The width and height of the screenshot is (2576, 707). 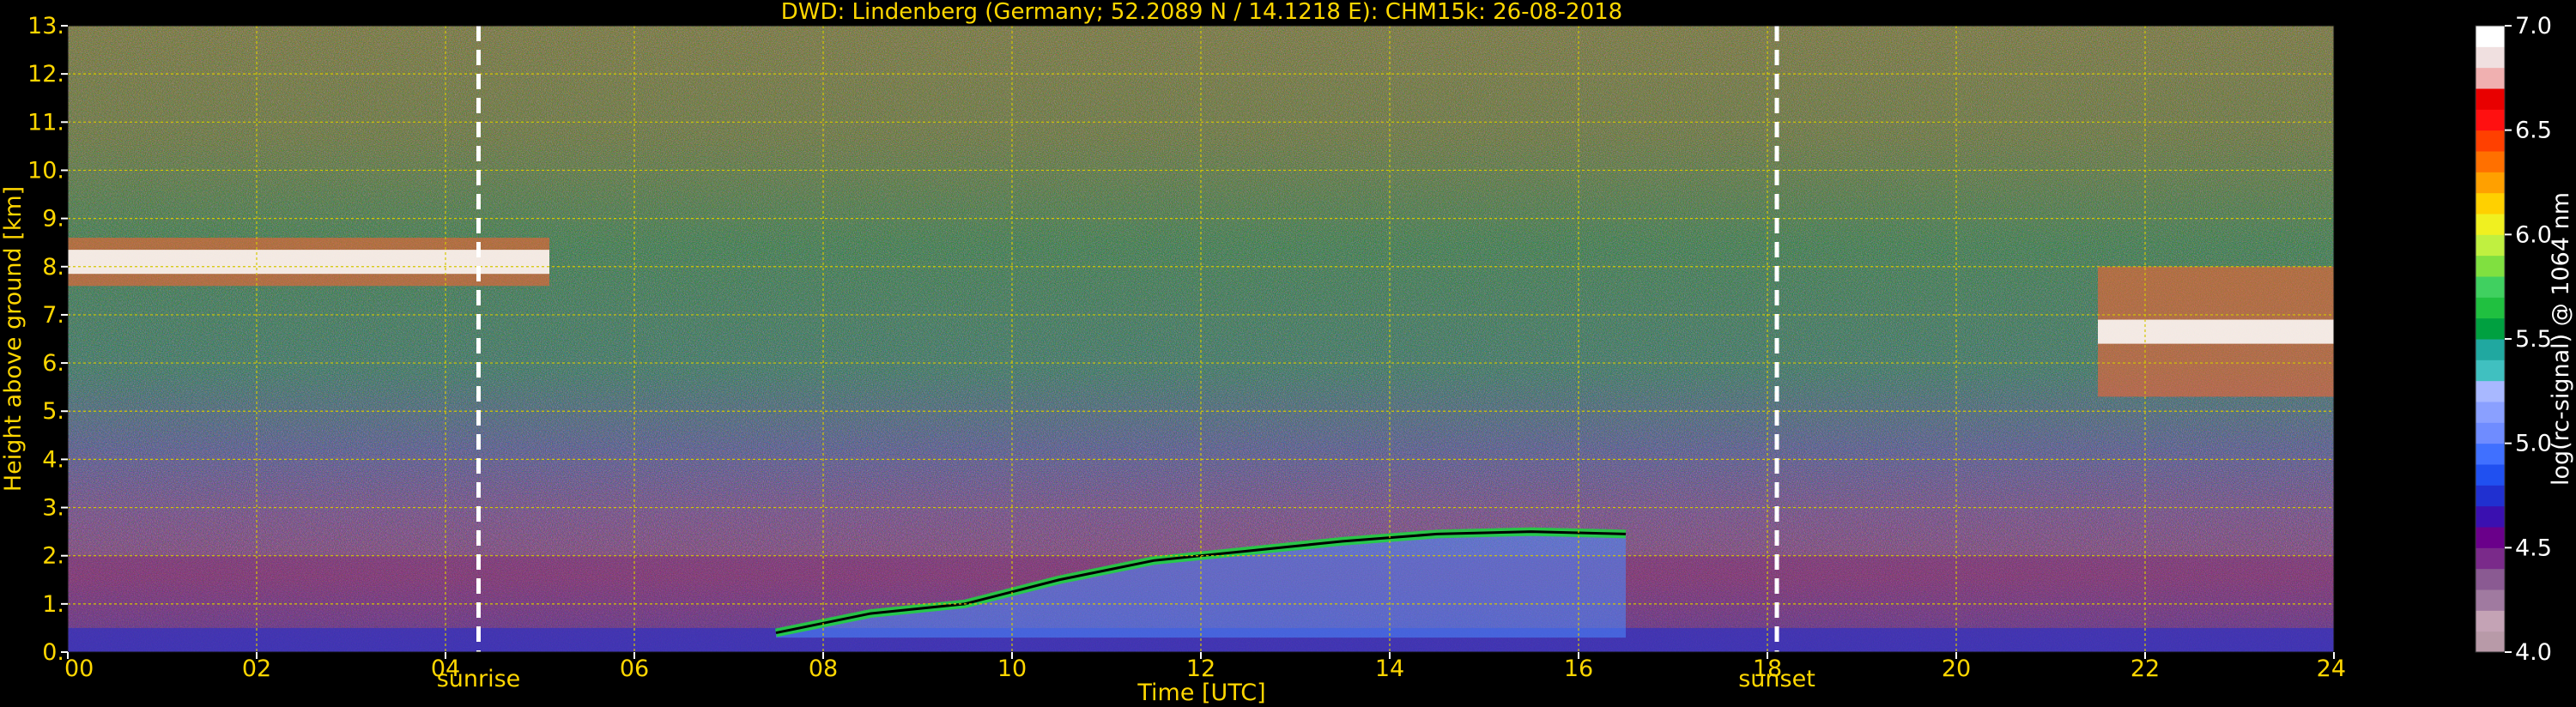 What do you see at coordinates (53, 411) in the screenshot?
I see `y-tick-label: 5.` at bounding box center [53, 411].